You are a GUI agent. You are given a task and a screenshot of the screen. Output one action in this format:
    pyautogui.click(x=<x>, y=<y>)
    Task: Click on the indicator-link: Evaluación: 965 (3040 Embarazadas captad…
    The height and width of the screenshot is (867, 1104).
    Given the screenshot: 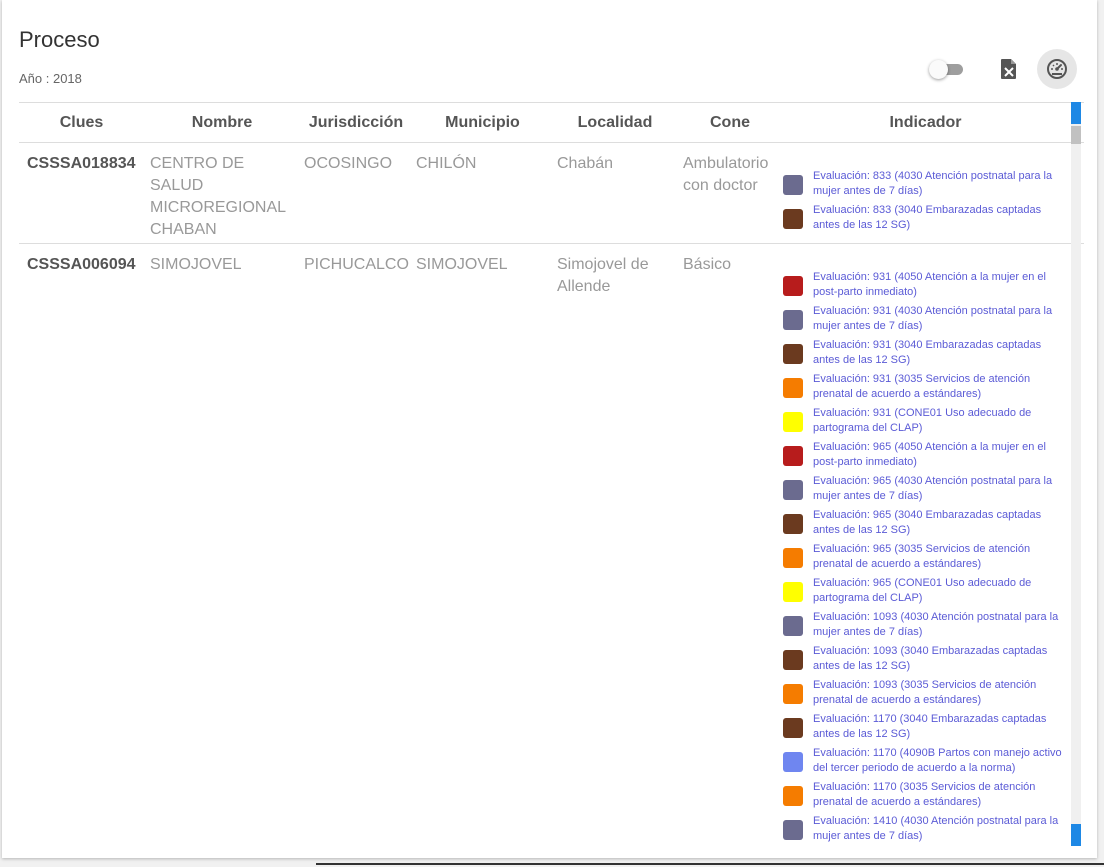 What is the action you would take?
    pyautogui.click(x=938, y=523)
    